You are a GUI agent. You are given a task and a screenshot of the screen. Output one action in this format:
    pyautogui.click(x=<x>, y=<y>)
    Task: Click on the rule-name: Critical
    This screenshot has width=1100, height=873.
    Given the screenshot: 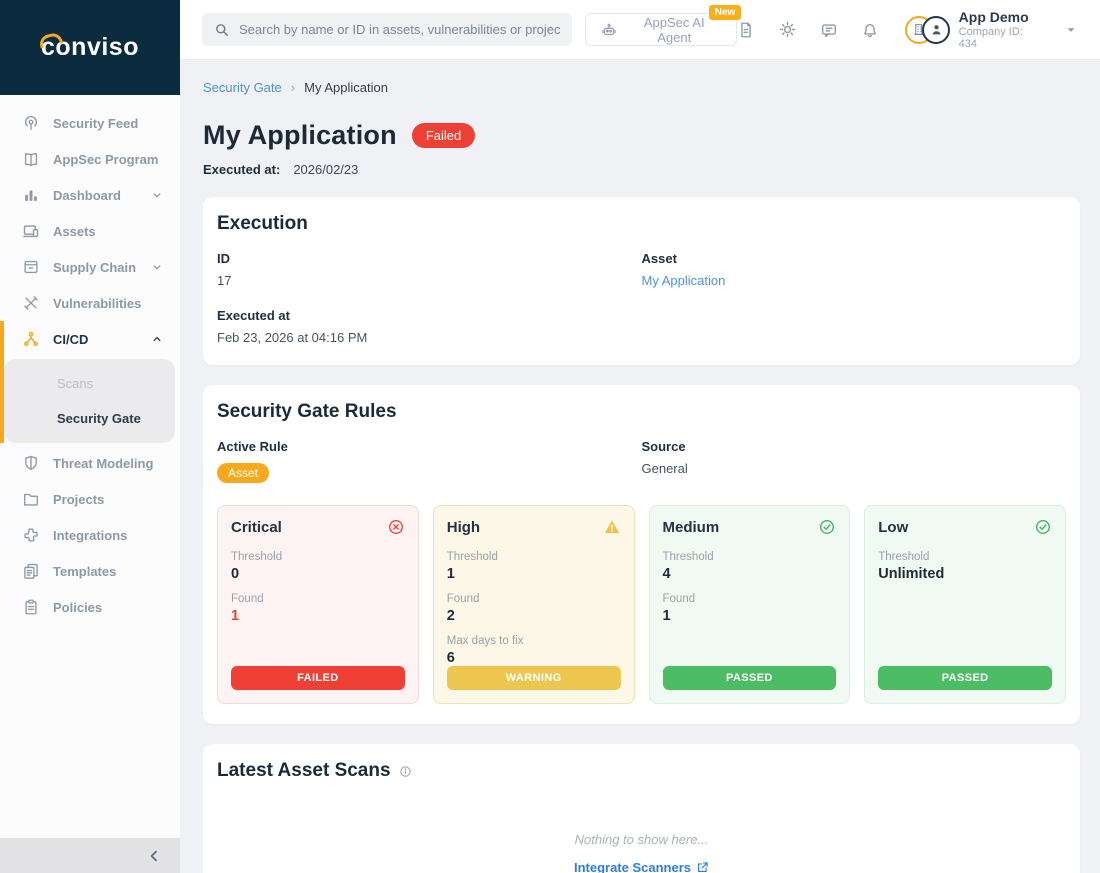 What is the action you would take?
    pyautogui.click(x=256, y=527)
    